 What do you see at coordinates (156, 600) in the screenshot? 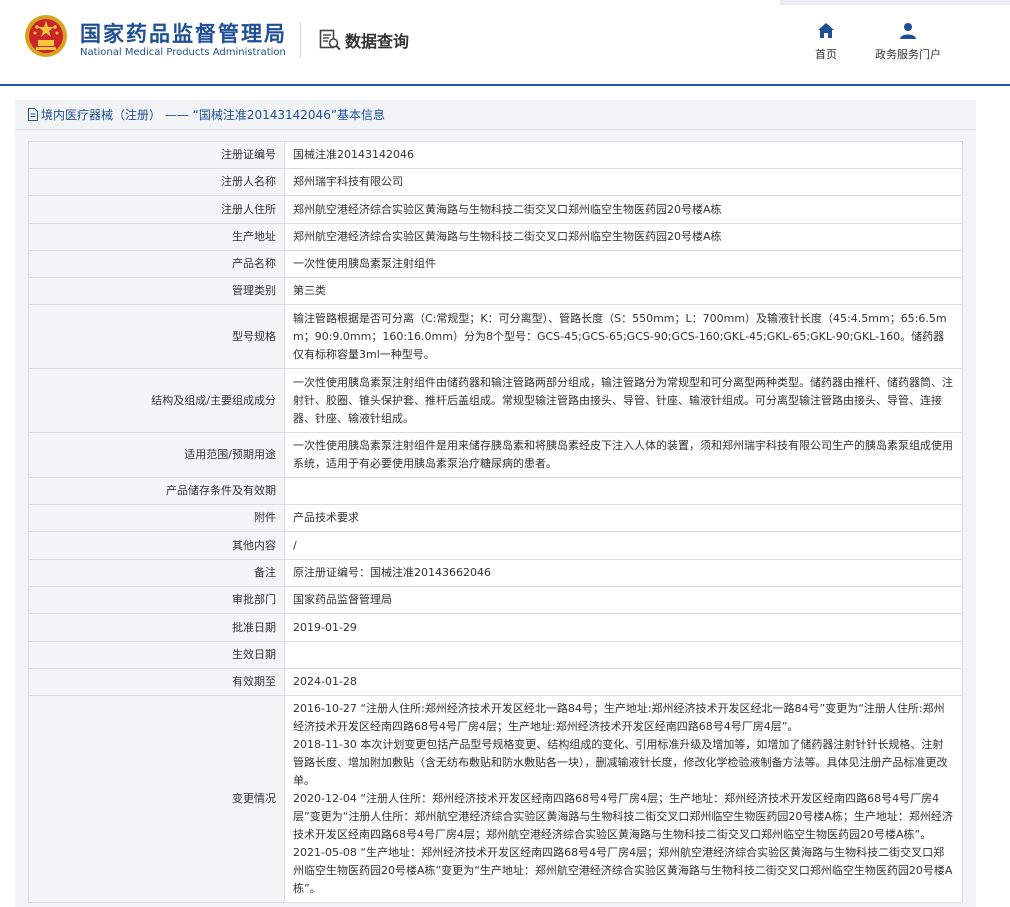
I see `row-label: 审批部门` at bounding box center [156, 600].